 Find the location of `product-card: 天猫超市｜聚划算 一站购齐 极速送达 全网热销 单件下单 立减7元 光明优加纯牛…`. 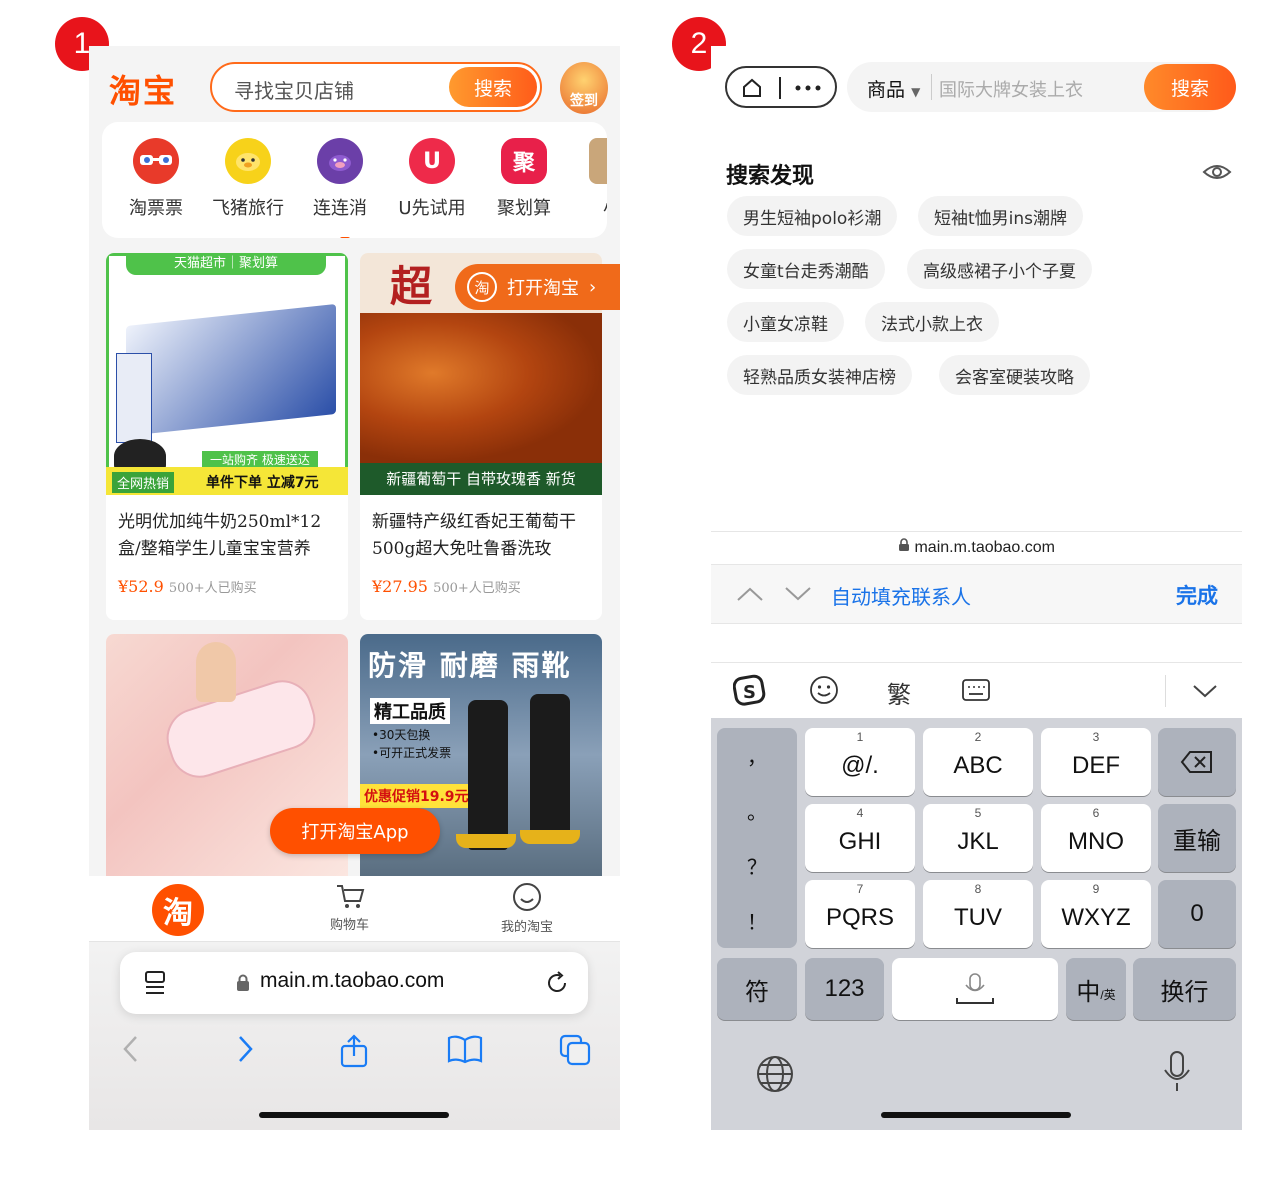

product-card: 天猫超市｜聚划算 一站购齐 极速送达 全网热销 单件下单 立减7元 光明优加纯牛… is located at coordinates (227, 436).